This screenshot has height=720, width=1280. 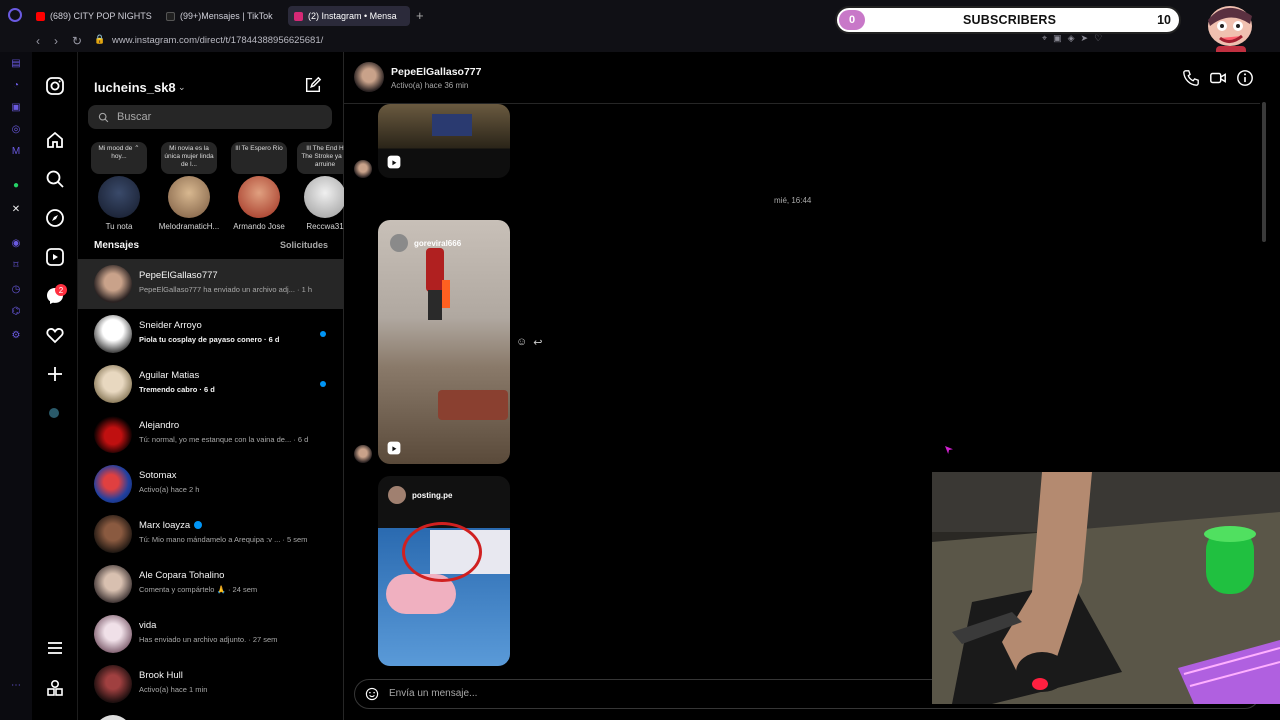 What do you see at coordinates (1057, 38) in the screenshot?
I see `camera-icon: ▣` at bounding box center [1057, 38].